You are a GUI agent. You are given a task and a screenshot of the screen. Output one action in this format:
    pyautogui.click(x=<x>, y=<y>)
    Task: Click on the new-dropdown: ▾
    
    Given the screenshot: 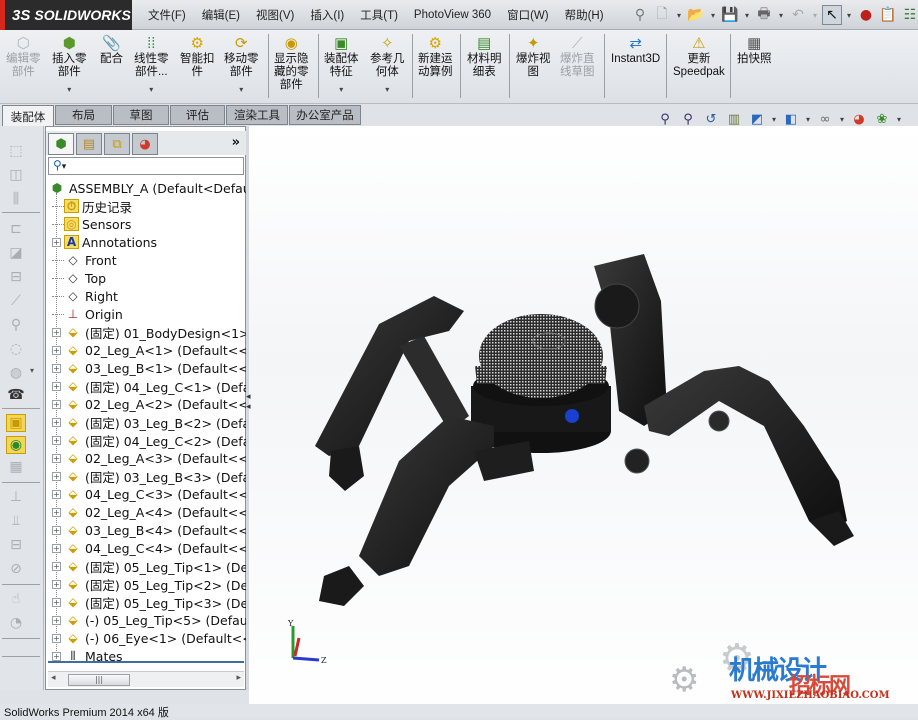 What is the action you would take?
    pyautogui.click(x=679, y=15)
    